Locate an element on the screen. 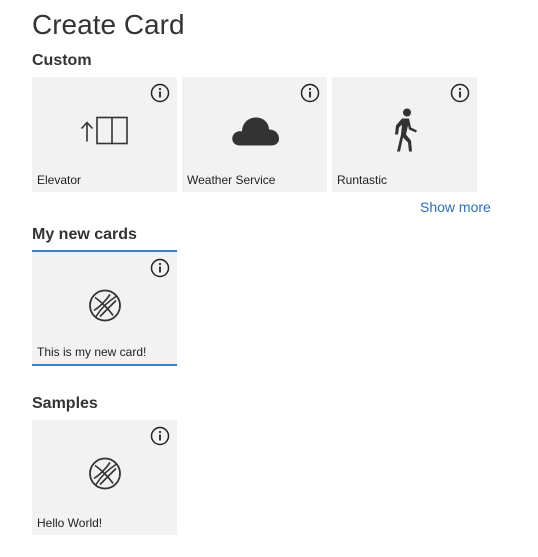 This screenshot has width=538, height=557. section-title-custom: Custom is located at coordinates (62, 60).